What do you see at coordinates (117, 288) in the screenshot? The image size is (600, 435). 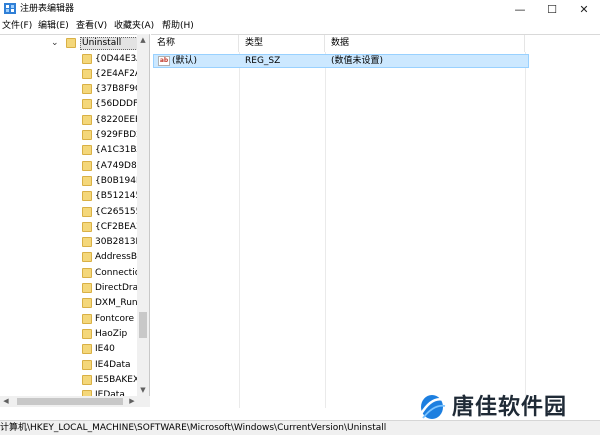 I see `tree-item-label: DirectDraw` at bounding box center [117, 288].